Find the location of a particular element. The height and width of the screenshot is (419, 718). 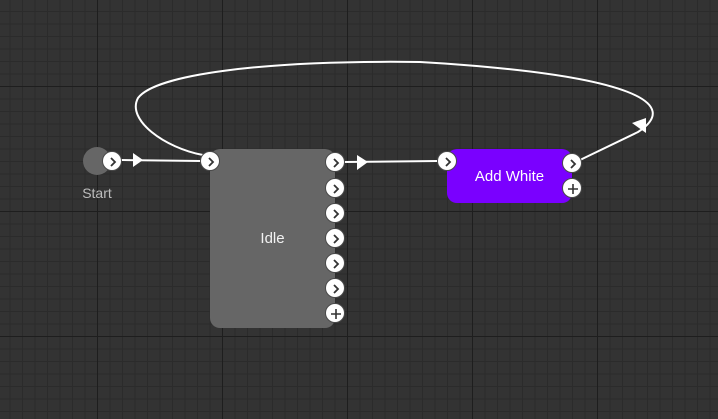

start-label: Start is located at coordinates (97, 193).